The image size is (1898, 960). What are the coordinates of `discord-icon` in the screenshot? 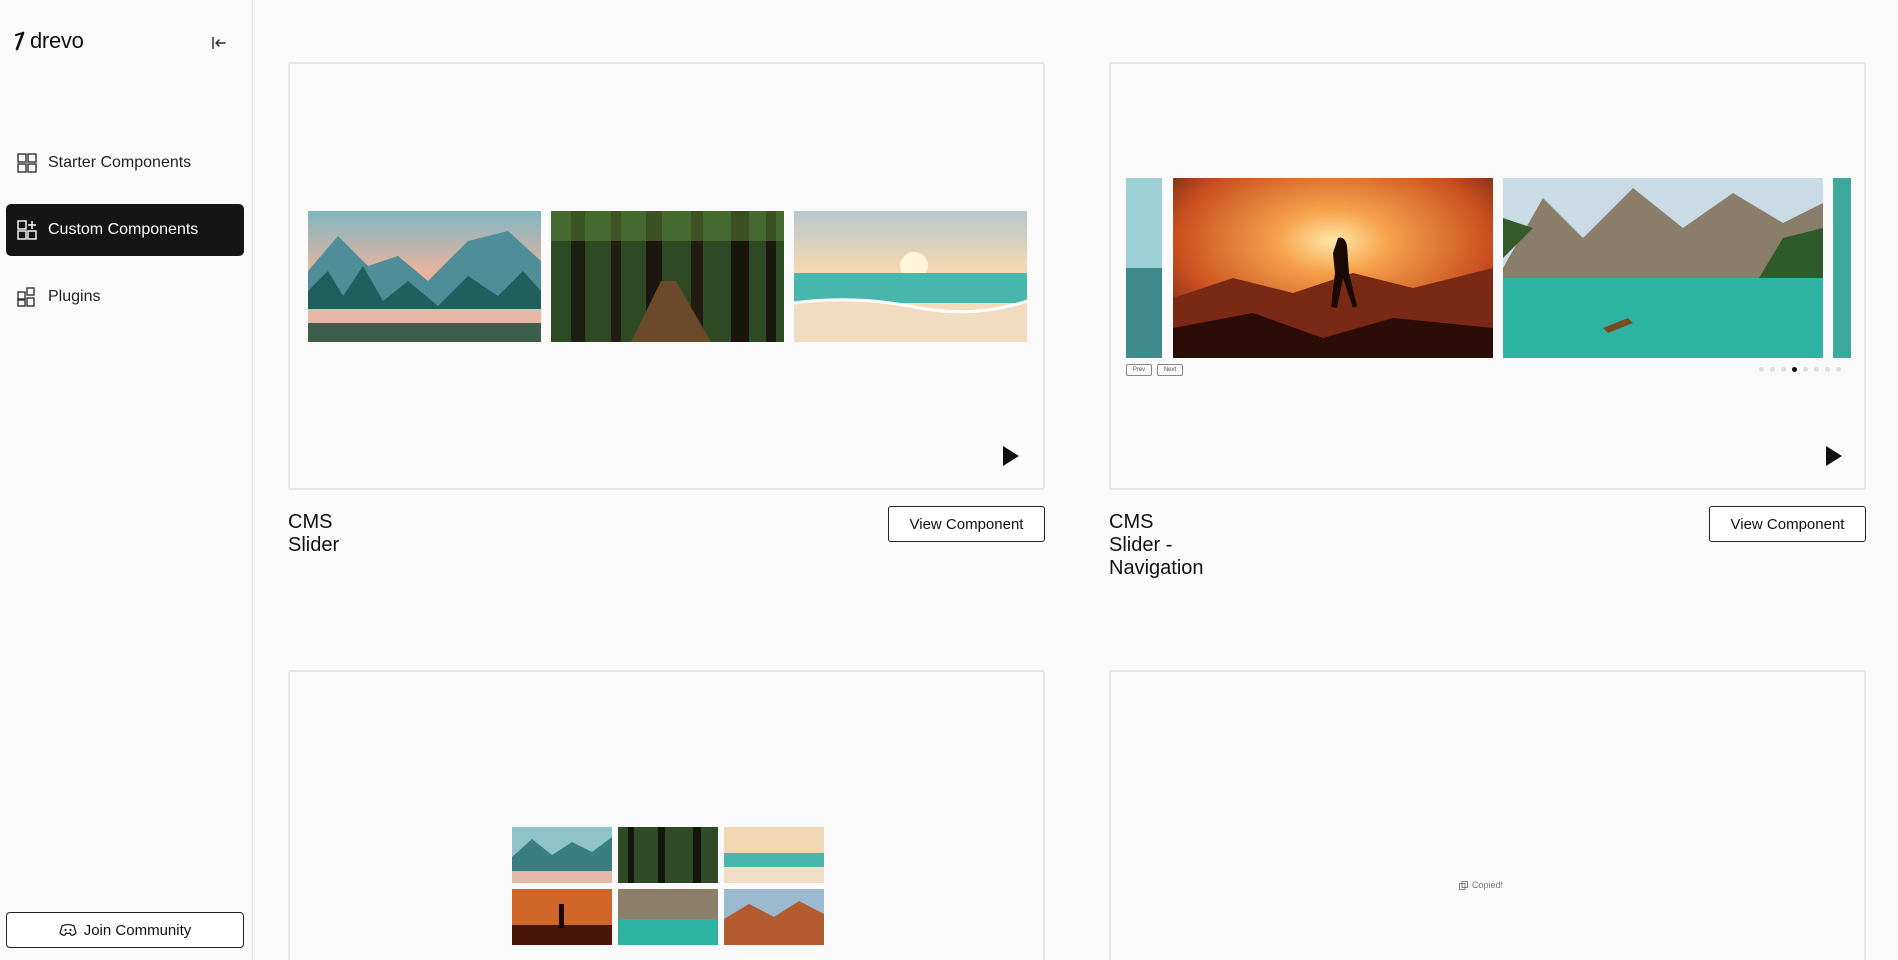 It's located at (68, 929).